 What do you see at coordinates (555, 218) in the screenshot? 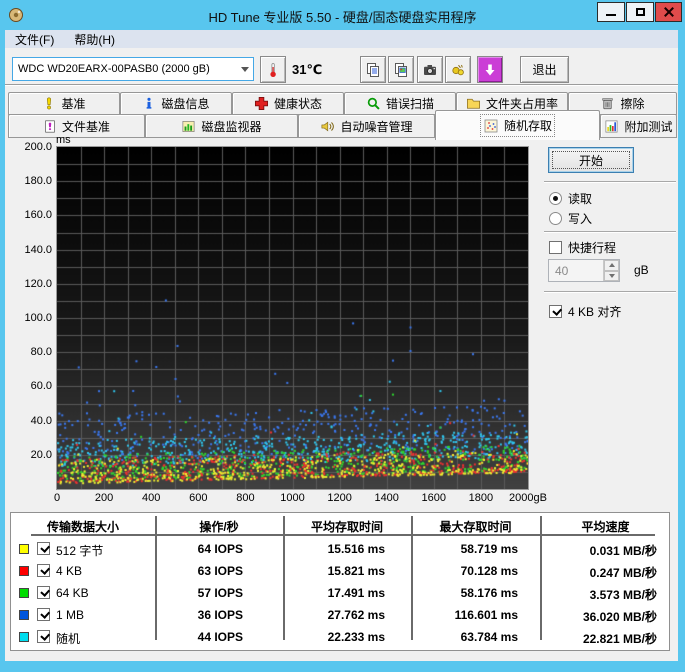
I see `write-radio` at bounding box center [555, 218].